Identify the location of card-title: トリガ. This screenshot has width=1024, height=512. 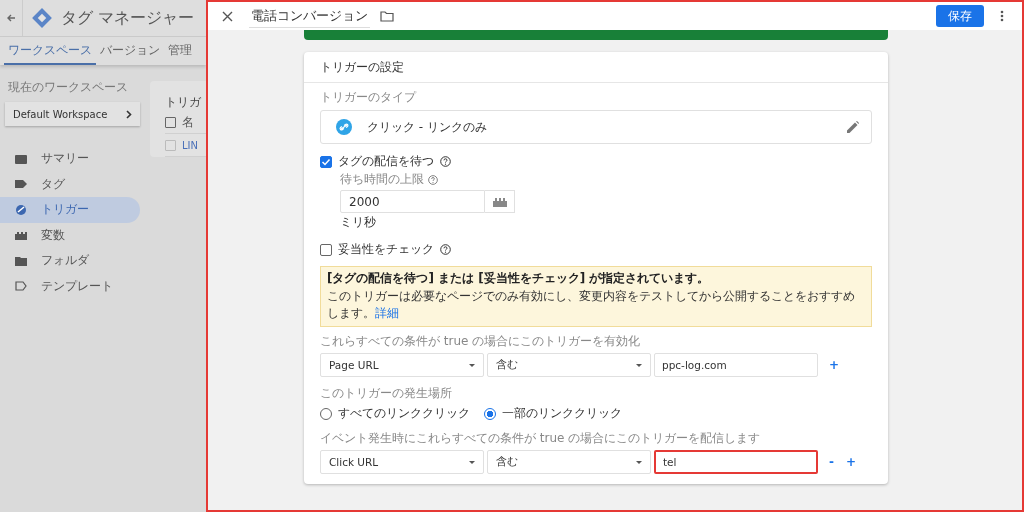
(183, 102).